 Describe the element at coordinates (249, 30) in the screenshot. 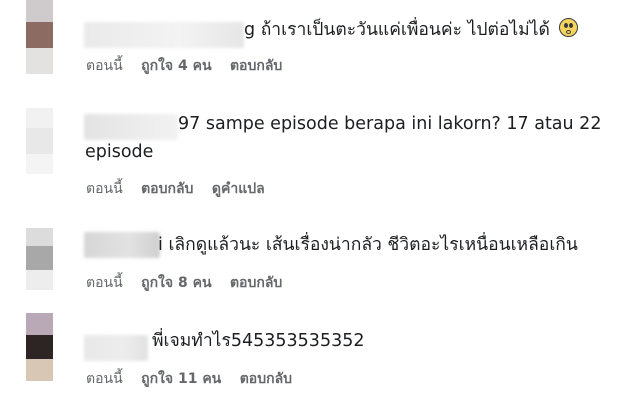

I see `author-name-fragment: g` at that location.